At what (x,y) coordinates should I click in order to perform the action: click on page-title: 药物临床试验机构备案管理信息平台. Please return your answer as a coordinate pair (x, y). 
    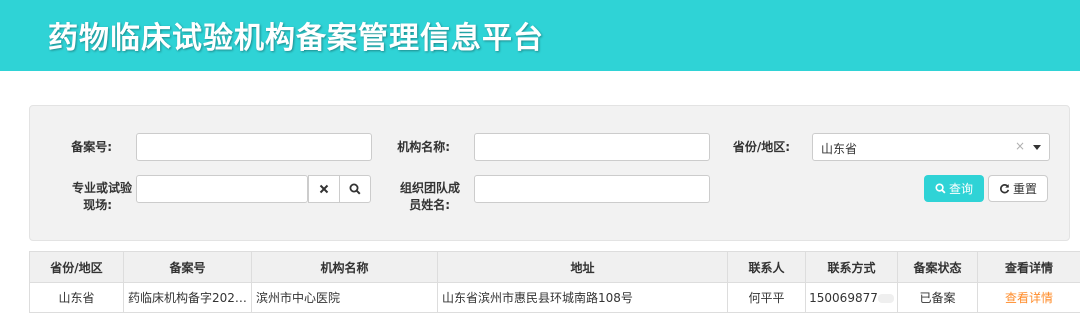
    Looking at the image, I should click on (296, 35).